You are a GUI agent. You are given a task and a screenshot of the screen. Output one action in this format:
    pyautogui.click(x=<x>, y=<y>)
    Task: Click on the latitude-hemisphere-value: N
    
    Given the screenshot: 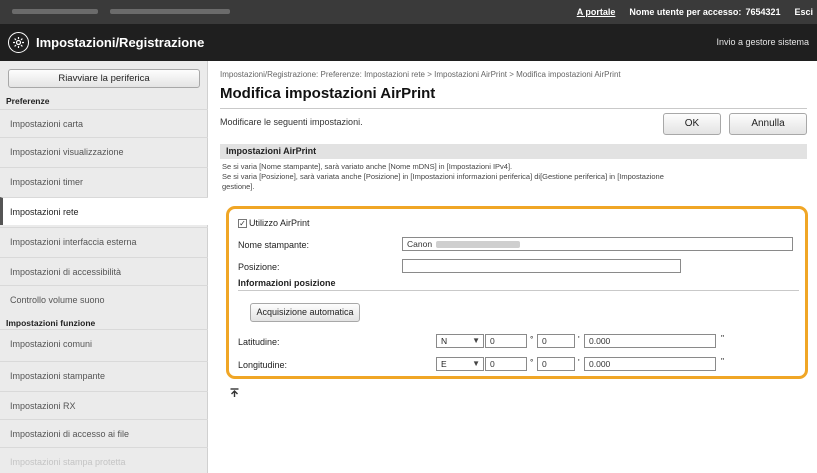 What is the action you would take?
    pyautogui.click(x=444, y=341)
    